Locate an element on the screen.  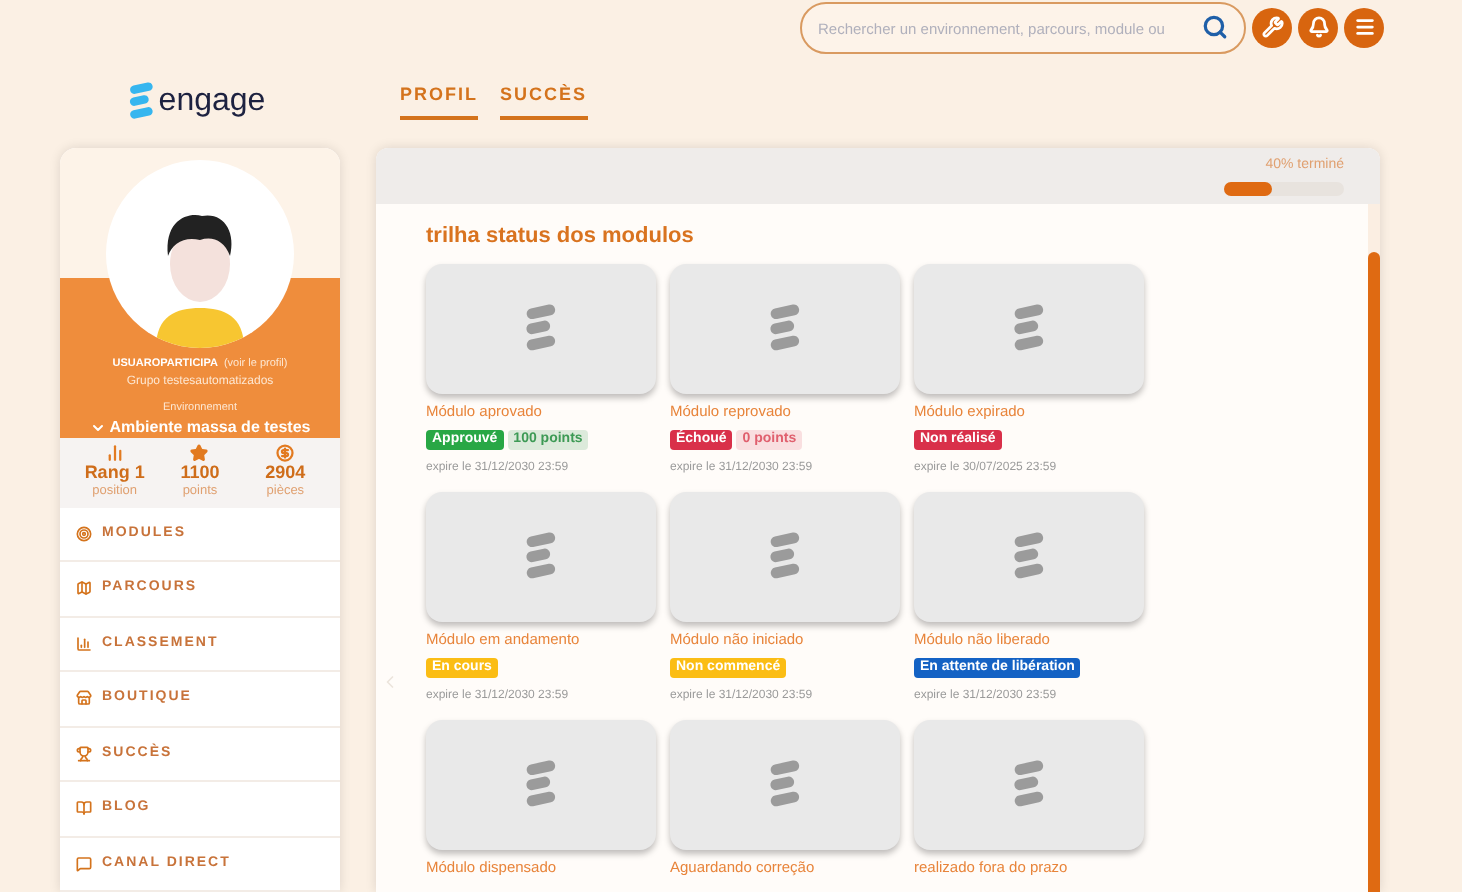
tools-icon is located at coordinates (1272, 27).